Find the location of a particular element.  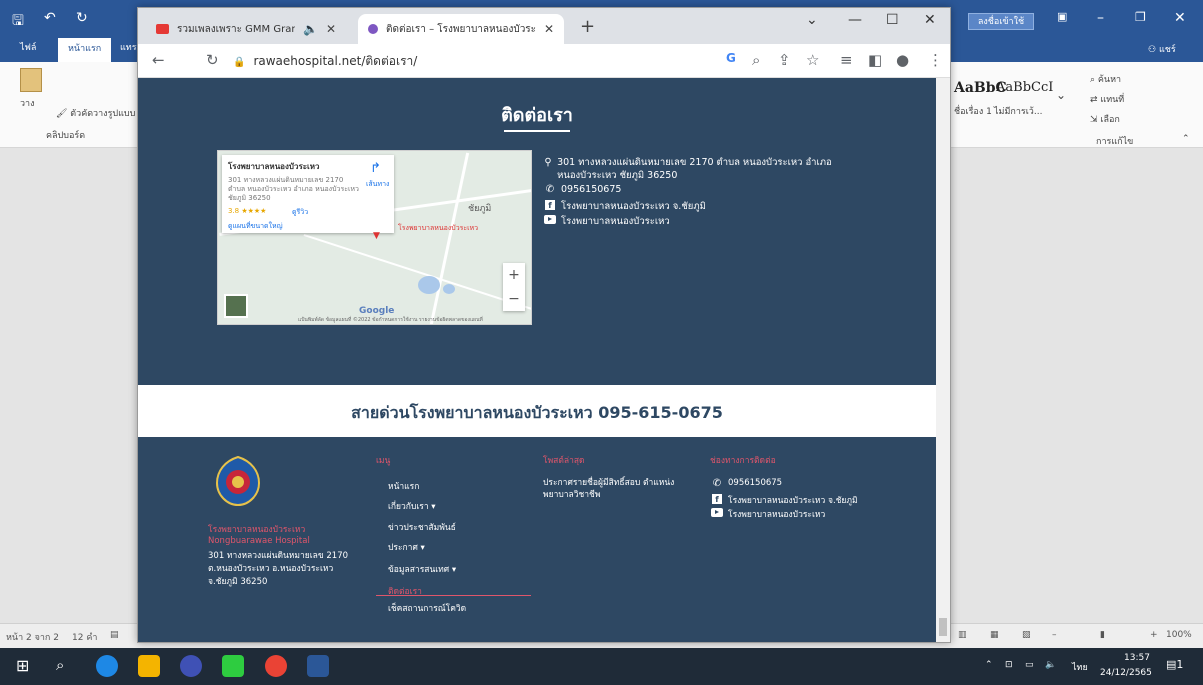

search-icon: ⌕ is located at coordinates (60, 665).